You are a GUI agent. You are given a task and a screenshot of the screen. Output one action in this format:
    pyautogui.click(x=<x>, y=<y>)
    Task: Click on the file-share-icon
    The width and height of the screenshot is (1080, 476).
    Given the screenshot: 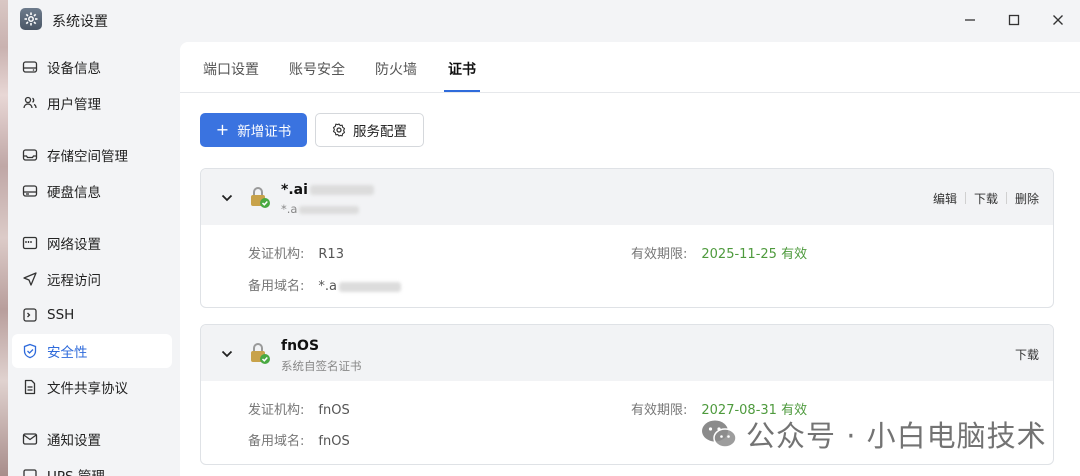 What is the action you would take?
    pyautogui.click(x=30, y=387)
    